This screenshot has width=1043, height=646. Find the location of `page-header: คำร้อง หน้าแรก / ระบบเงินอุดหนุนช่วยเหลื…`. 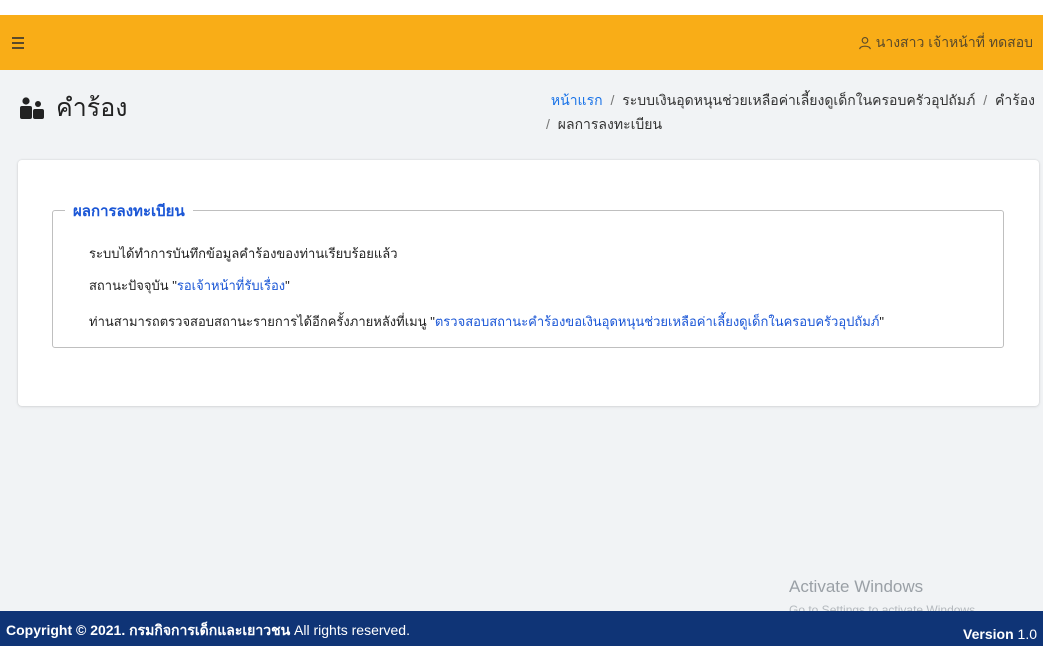

page-header: คำร้อง หน้าแรก / ระบบเงินอุดหนุนช่วยเหลื… is located at coordinates (521, 115).